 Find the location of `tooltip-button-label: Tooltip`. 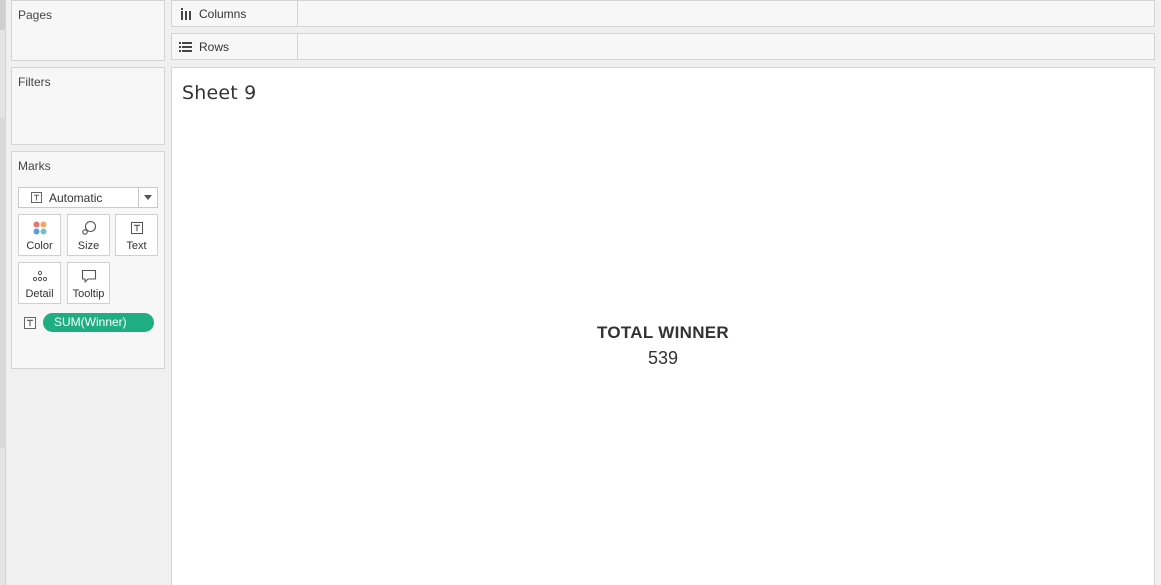

tooltip-button-label: Tooltip is located at coordinates (88, 294).